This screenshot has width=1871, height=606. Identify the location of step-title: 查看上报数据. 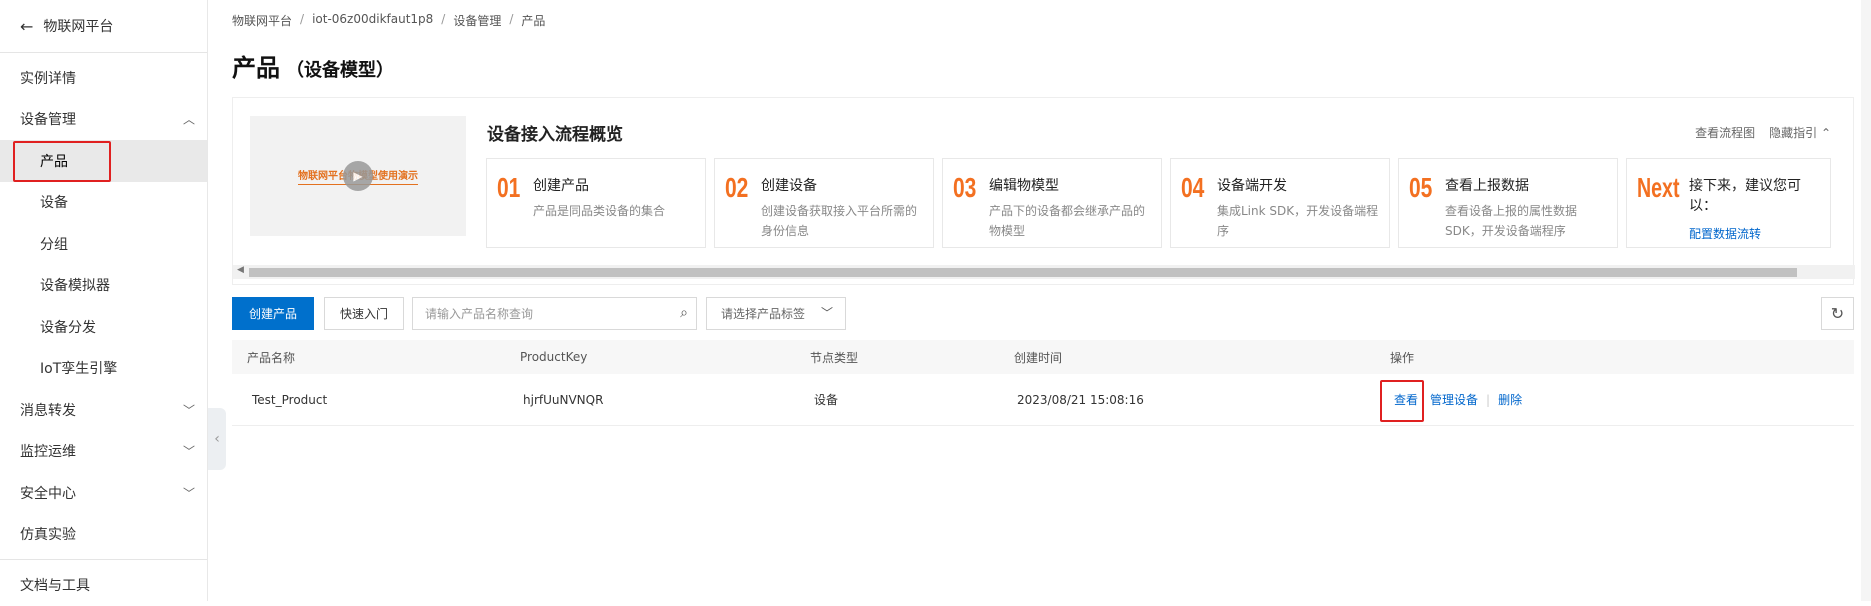
(1487, 186).